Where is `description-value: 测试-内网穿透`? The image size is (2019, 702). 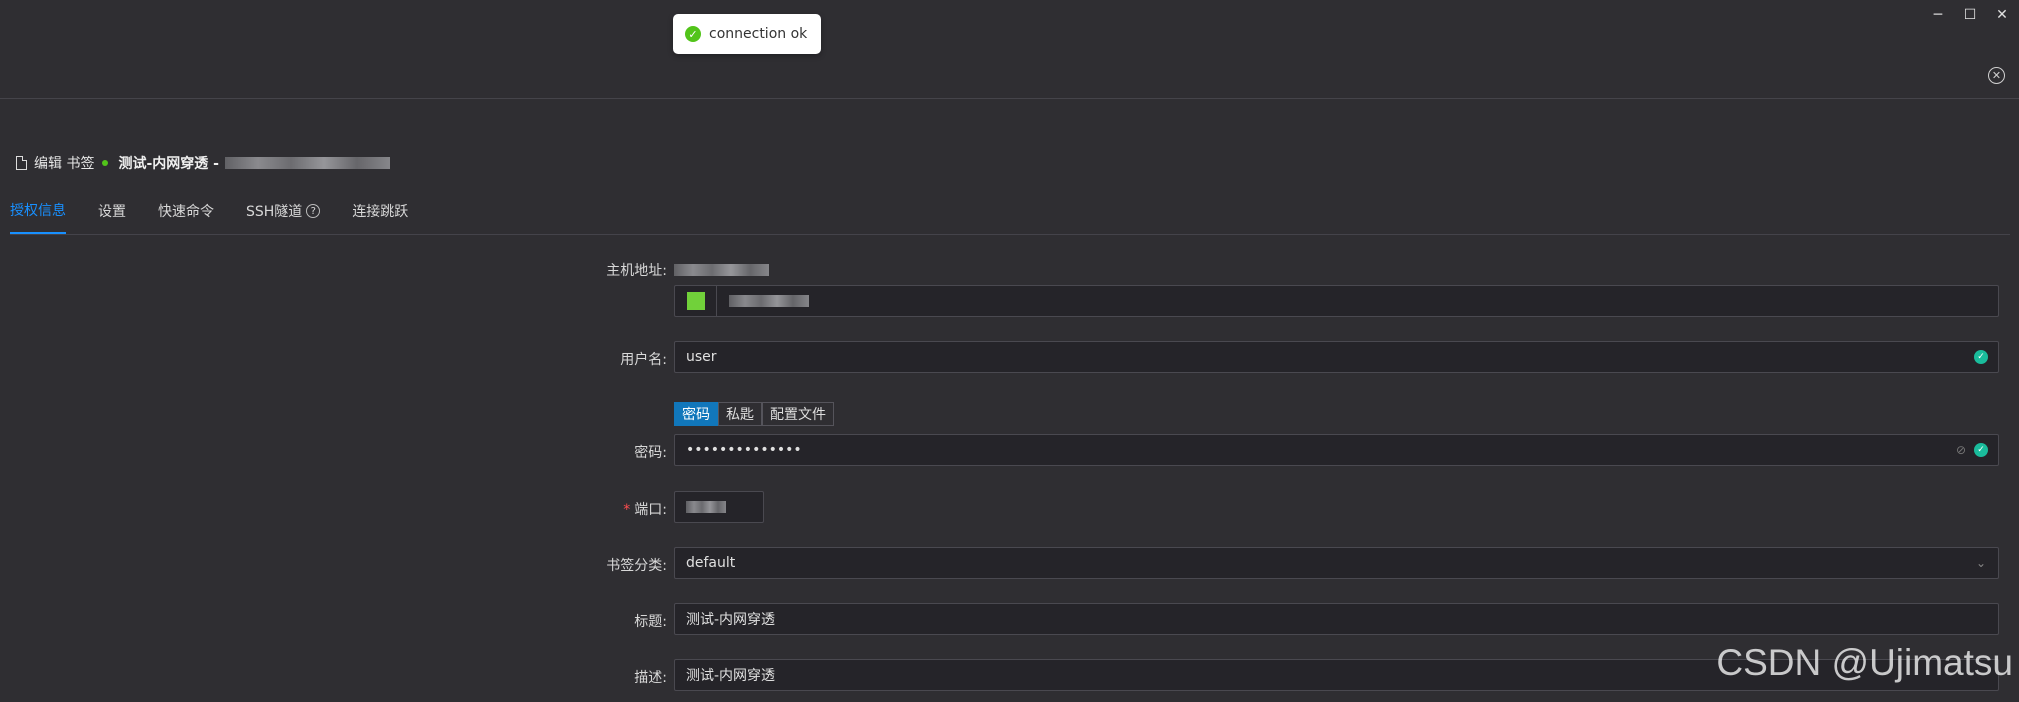 description-value: 测试-内网穿透 is located at coordinates (731, 676).